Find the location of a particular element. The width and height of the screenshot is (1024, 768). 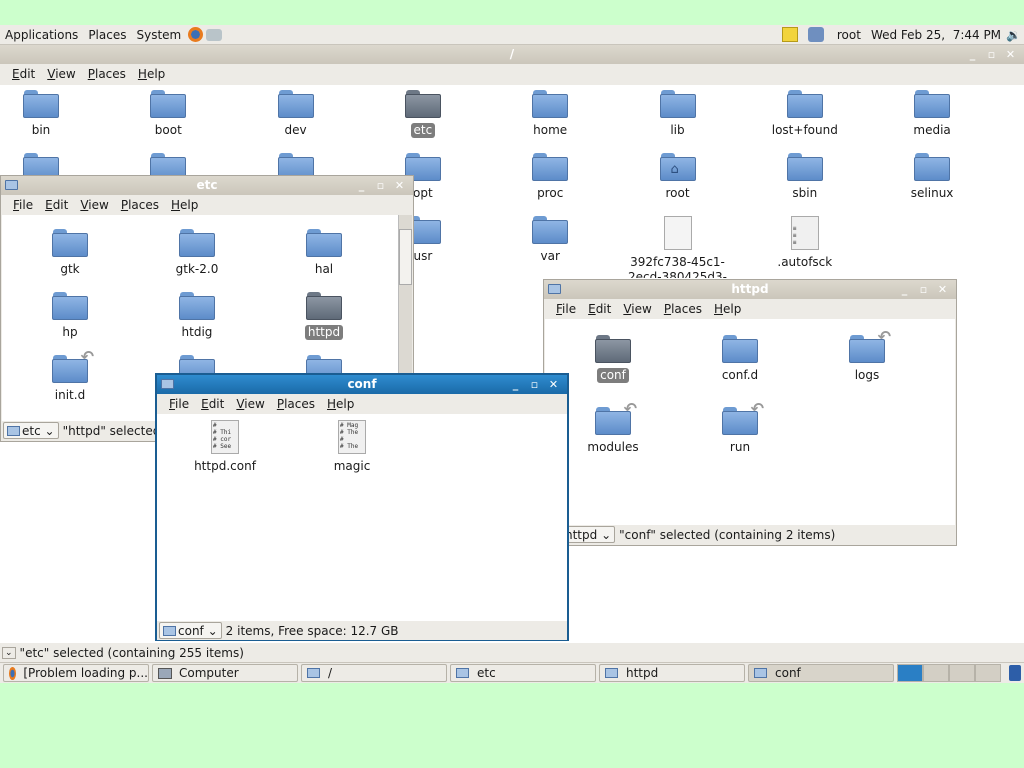

file-item: boot is located at coordinates (168, 114).